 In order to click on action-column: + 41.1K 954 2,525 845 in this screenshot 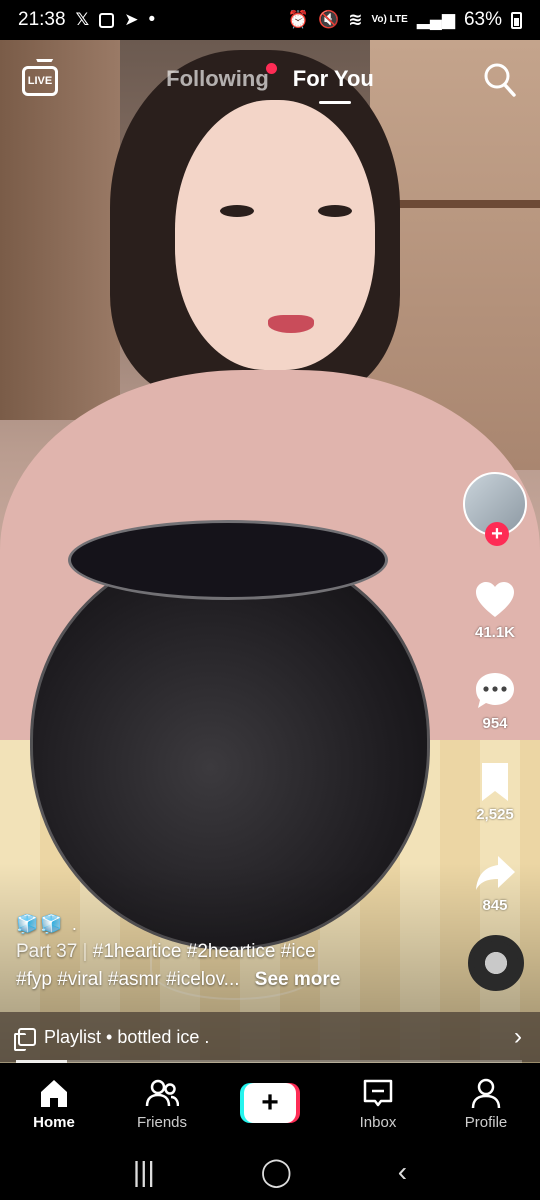, I will do `click(495, 693)`.